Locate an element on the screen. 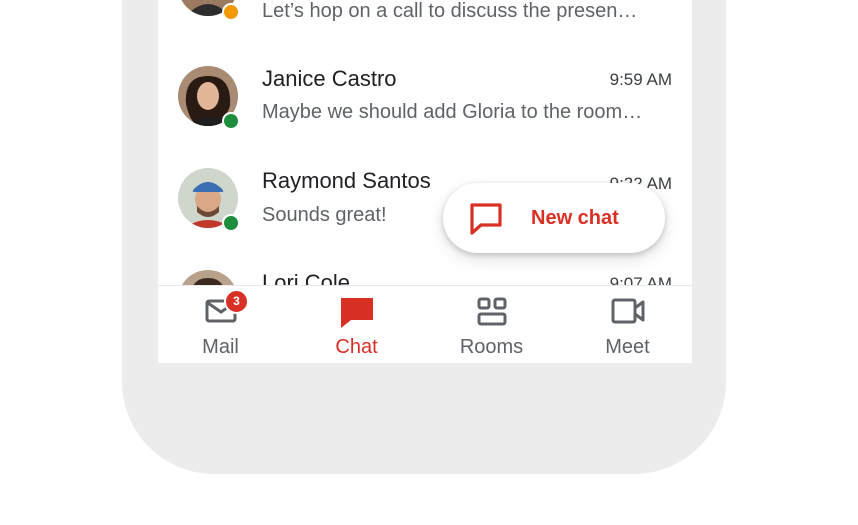 The width and height of the screenshot is (858, 525). new-chat-button: New chat is located at coordinates (554, 218).